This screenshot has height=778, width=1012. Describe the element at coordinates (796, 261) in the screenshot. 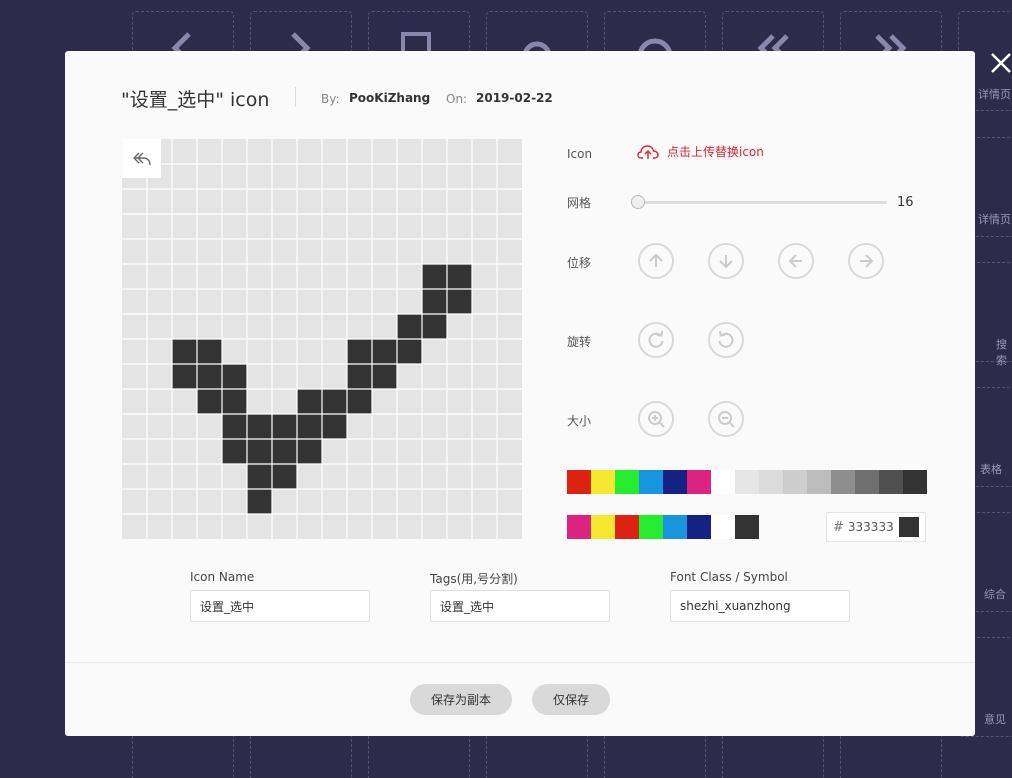

I see `move-left-button` at that location.